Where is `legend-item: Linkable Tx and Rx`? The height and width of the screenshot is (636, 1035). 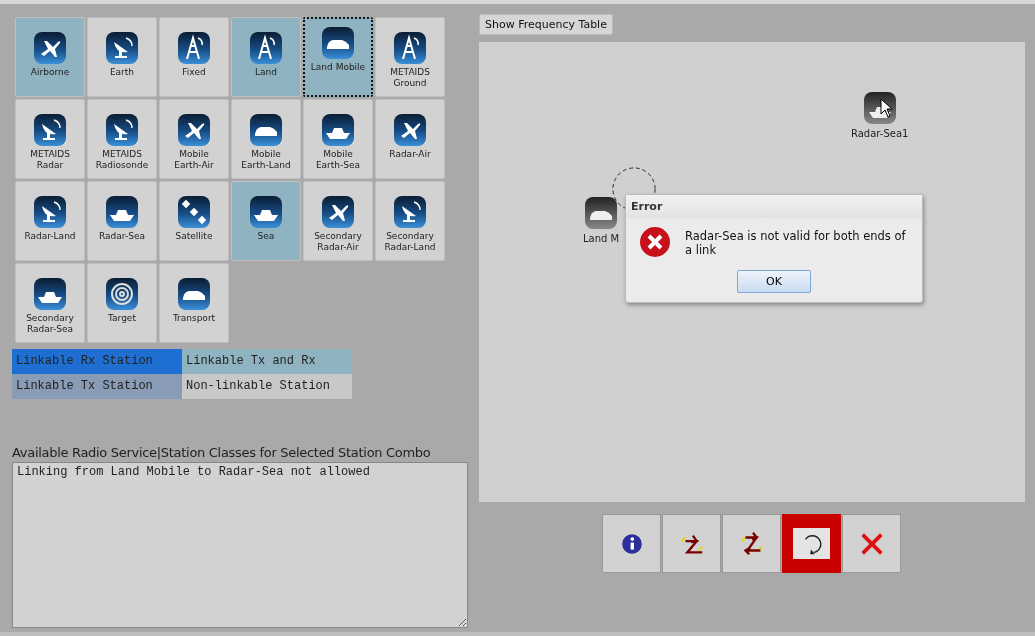
legend-item: Linkable Tx and Rx is located at coordinates (267, 361).